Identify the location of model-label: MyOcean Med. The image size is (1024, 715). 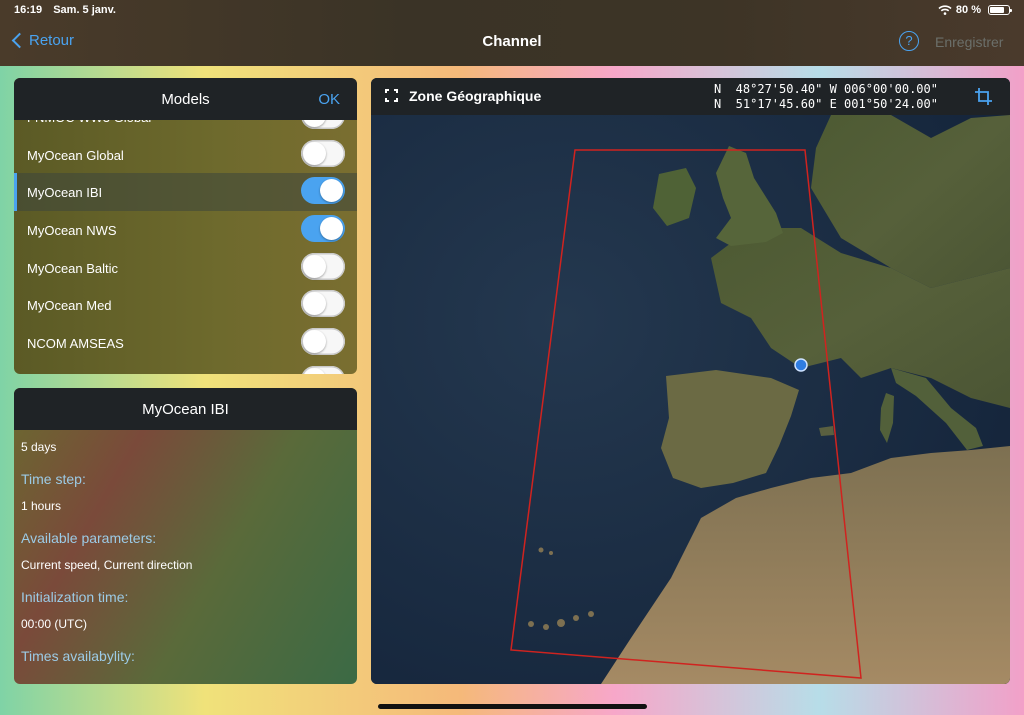
(69, 306).